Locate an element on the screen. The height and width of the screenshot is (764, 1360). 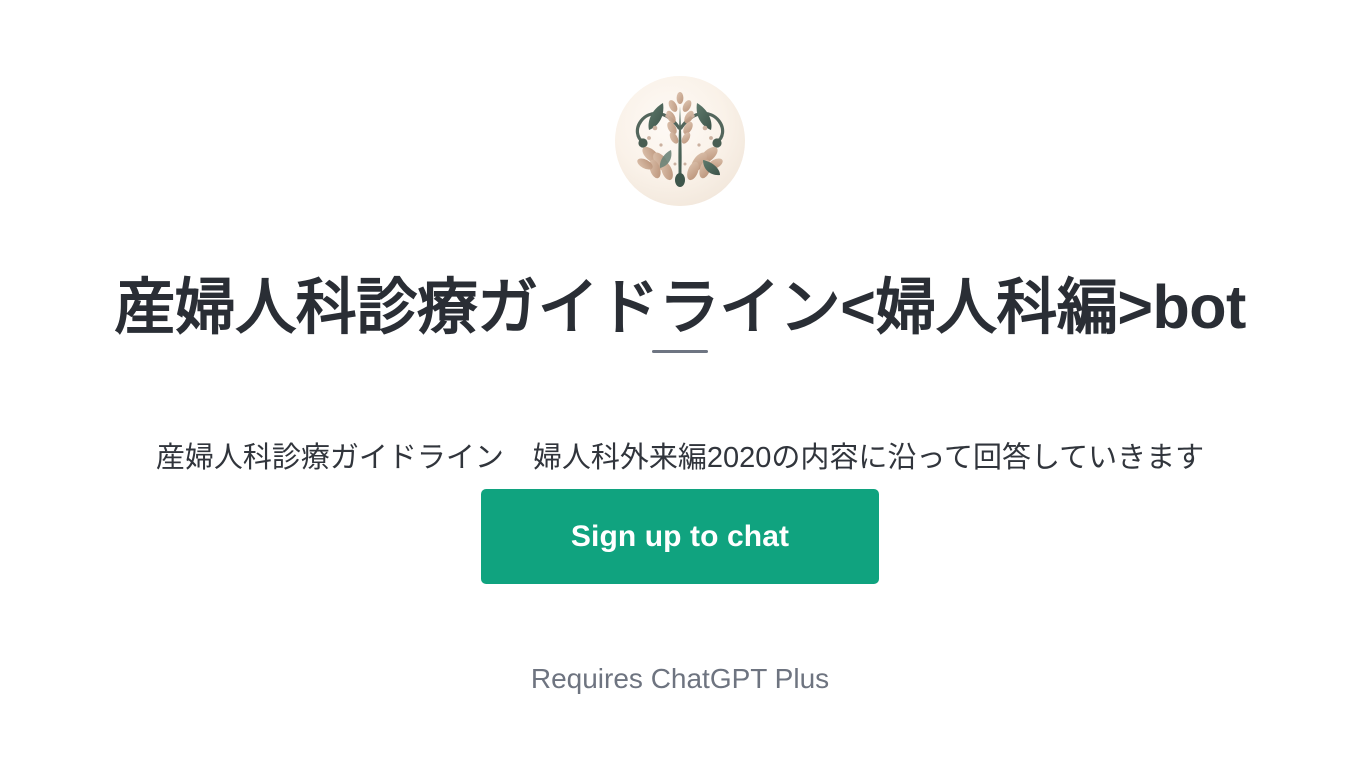
title-divider is located at coordinates (680, 351).